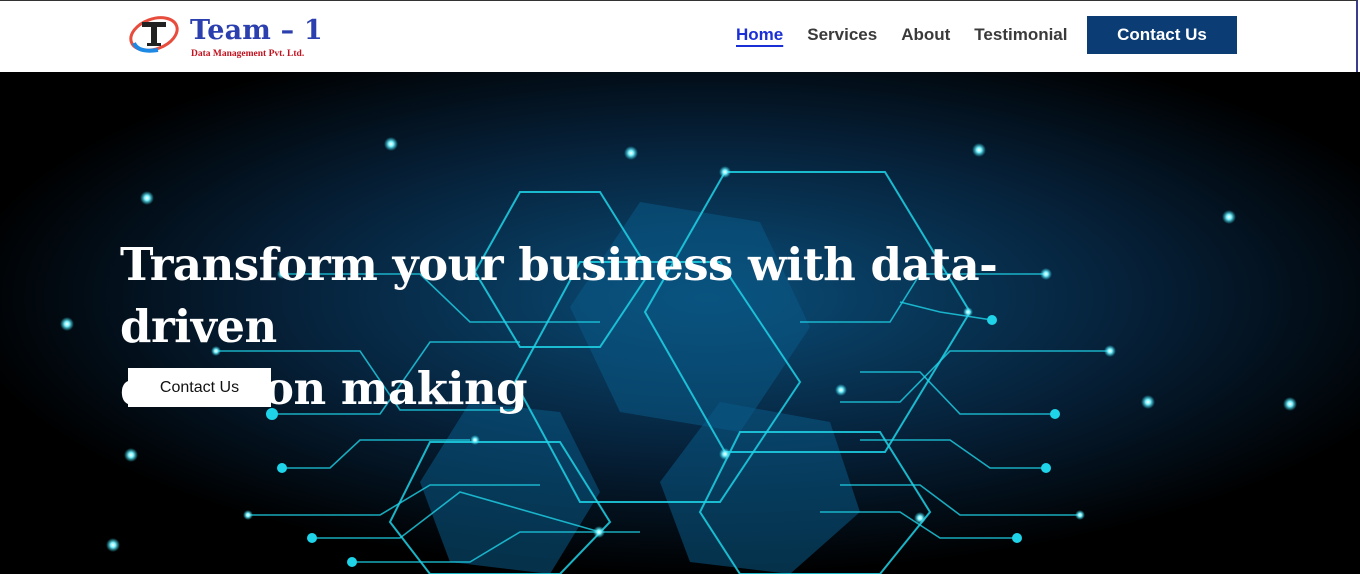 Image resolution: width=1360 pixels, height=574 pixels. Describe the element at coordinates (842, 35) in the screenshot. I see `nav-item-services: Services` at that location.